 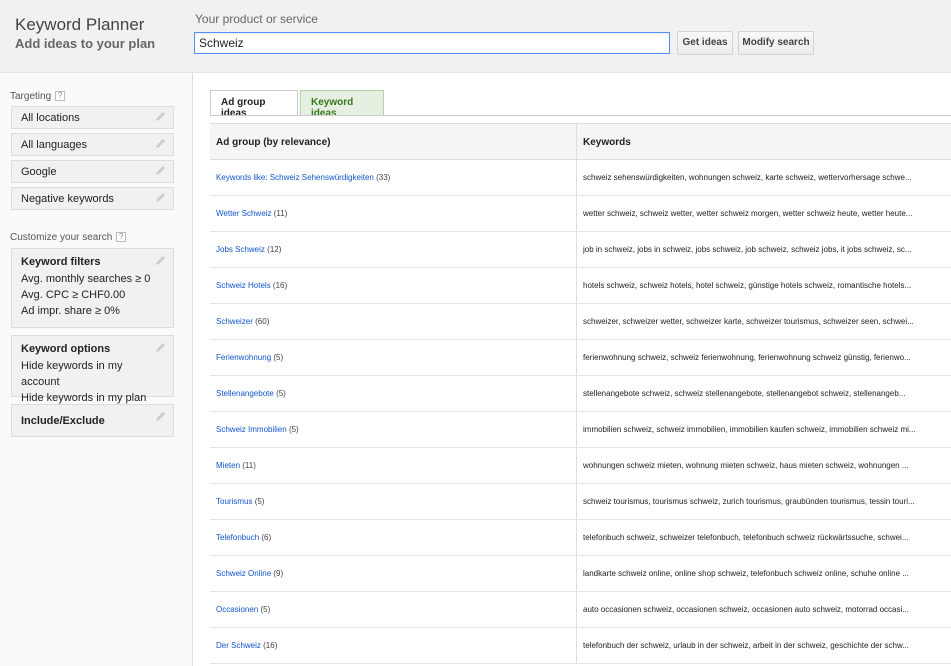 I want to click on ad-group-cell: Telefonbuch (6), so click(x=243, y=537).